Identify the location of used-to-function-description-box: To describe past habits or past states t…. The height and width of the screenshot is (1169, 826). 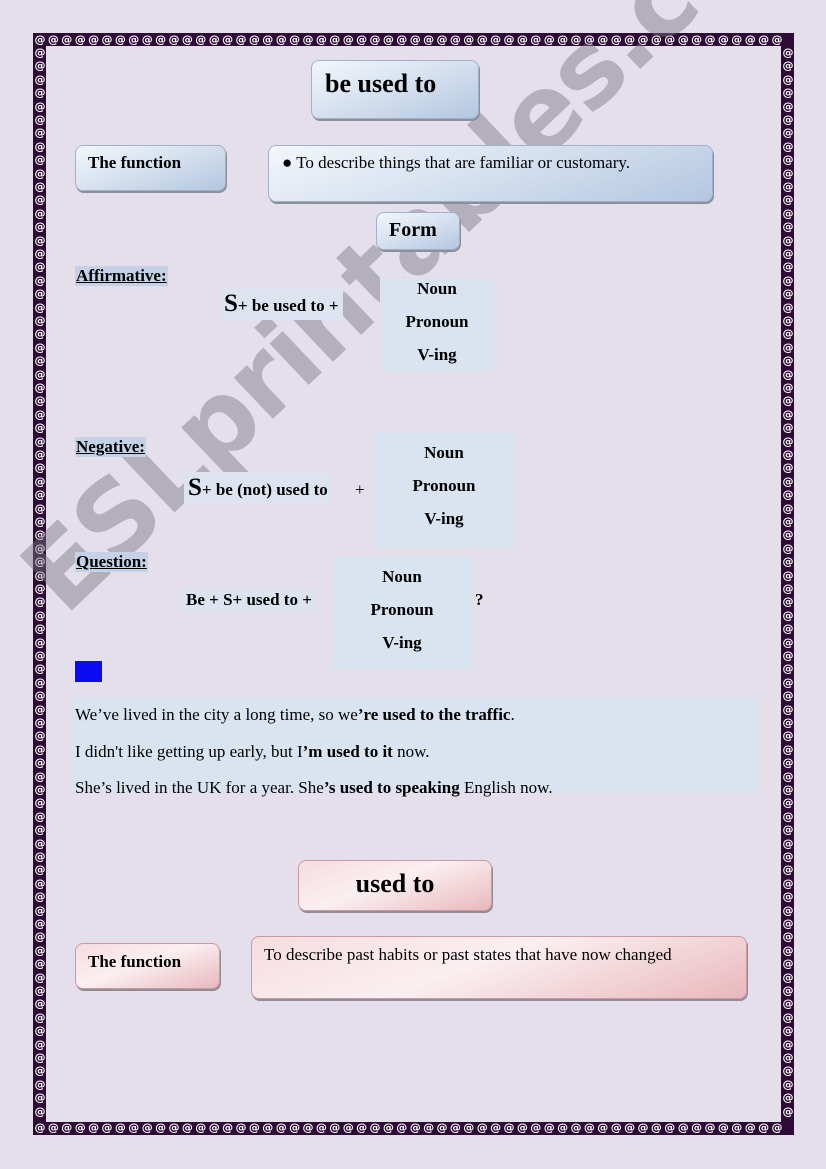
(499, 967).